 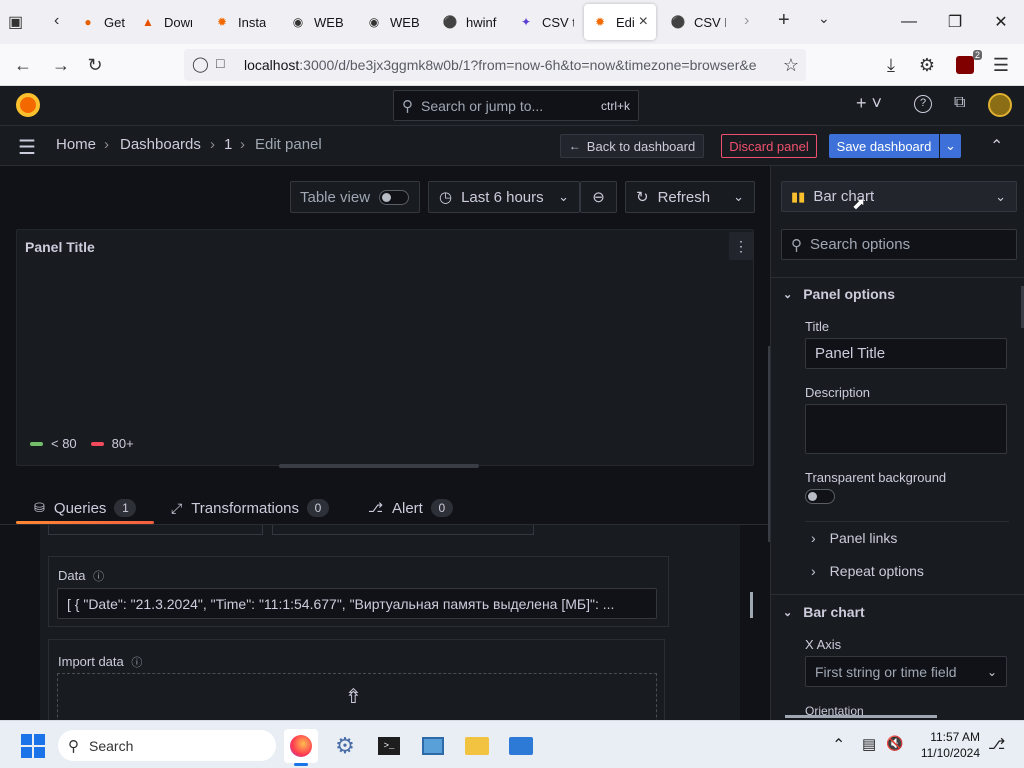 What do you see at coordinates (894, 743) in the screenshot?
I see `volume-muted-icon: 🔇` at bounding box center [894, 743].